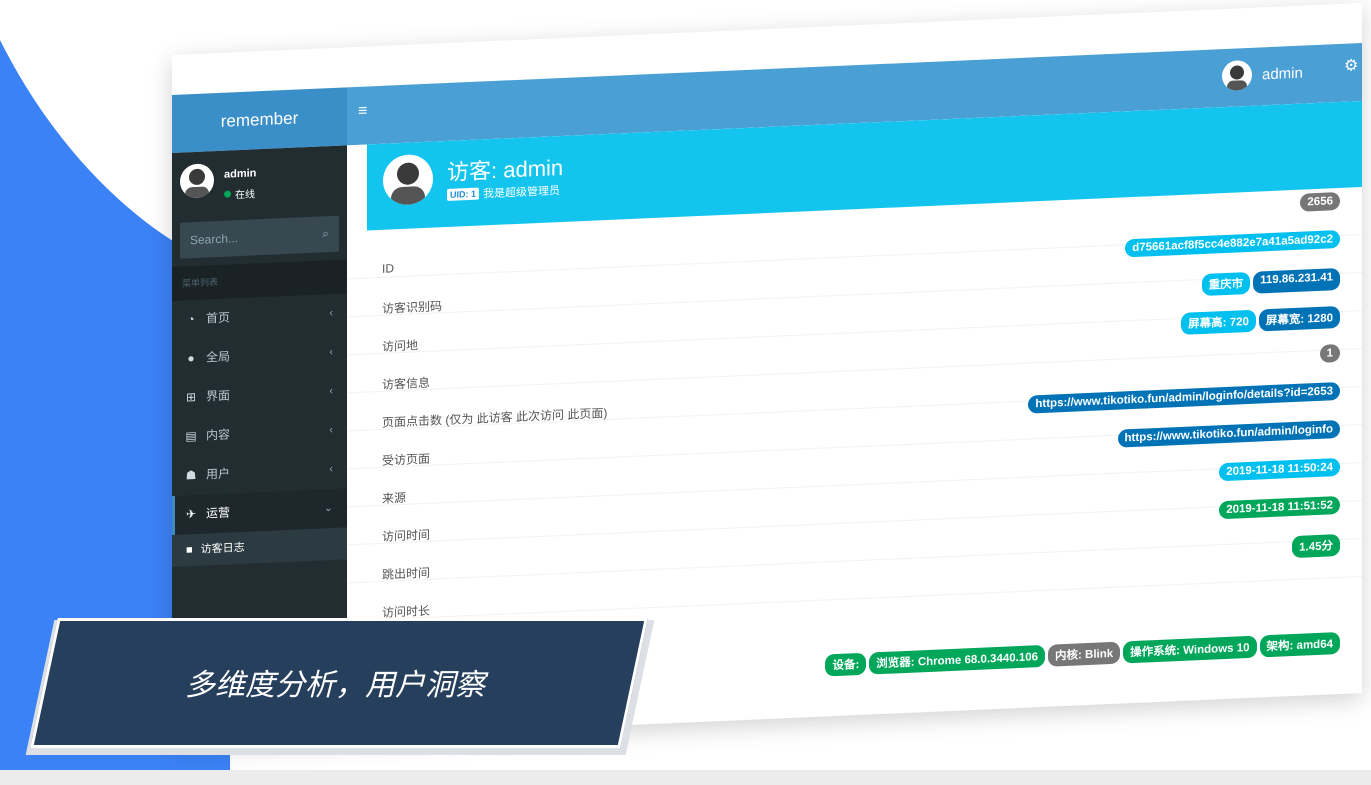  What do you see at coordinates (191, 397) in the screenshot?
I see `layout-icon: ⊞` at bounding box center [191, 397].